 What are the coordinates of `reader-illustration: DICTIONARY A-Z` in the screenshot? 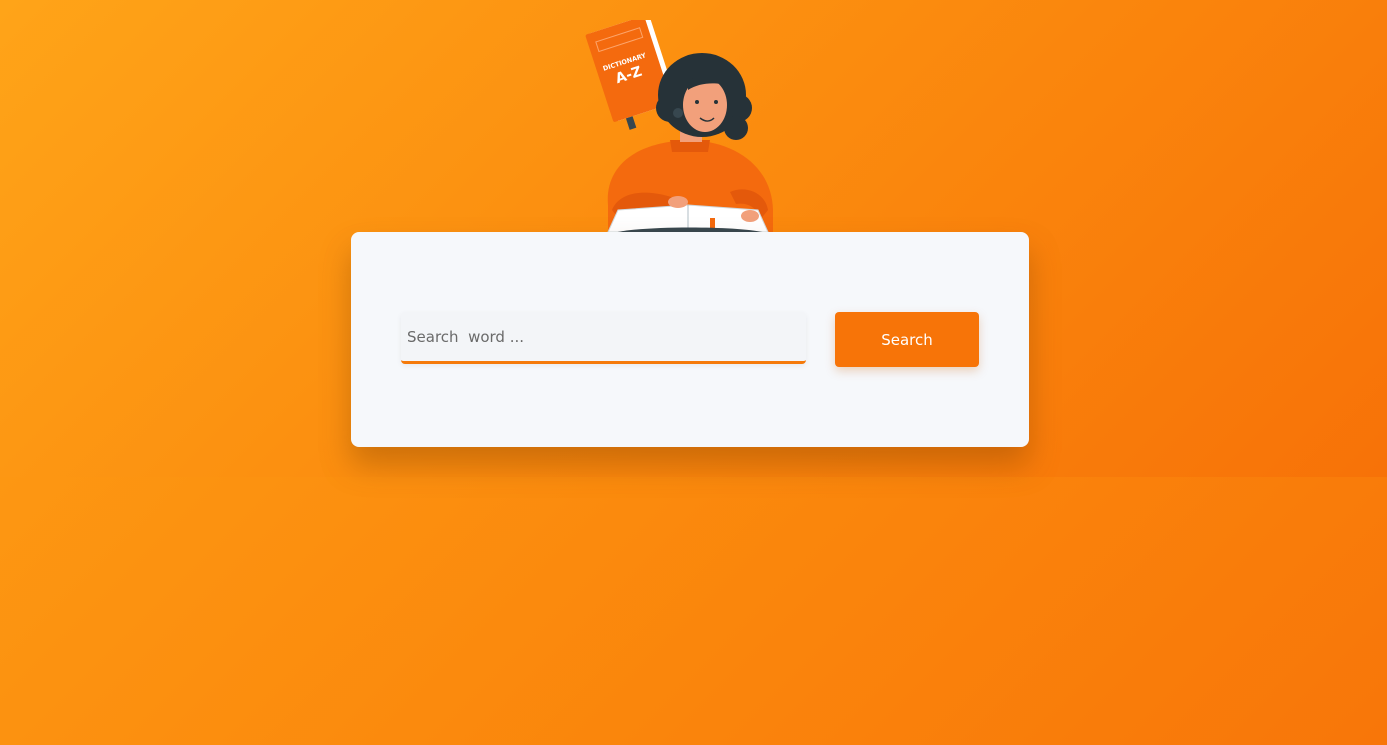 It's located at (679, 127).